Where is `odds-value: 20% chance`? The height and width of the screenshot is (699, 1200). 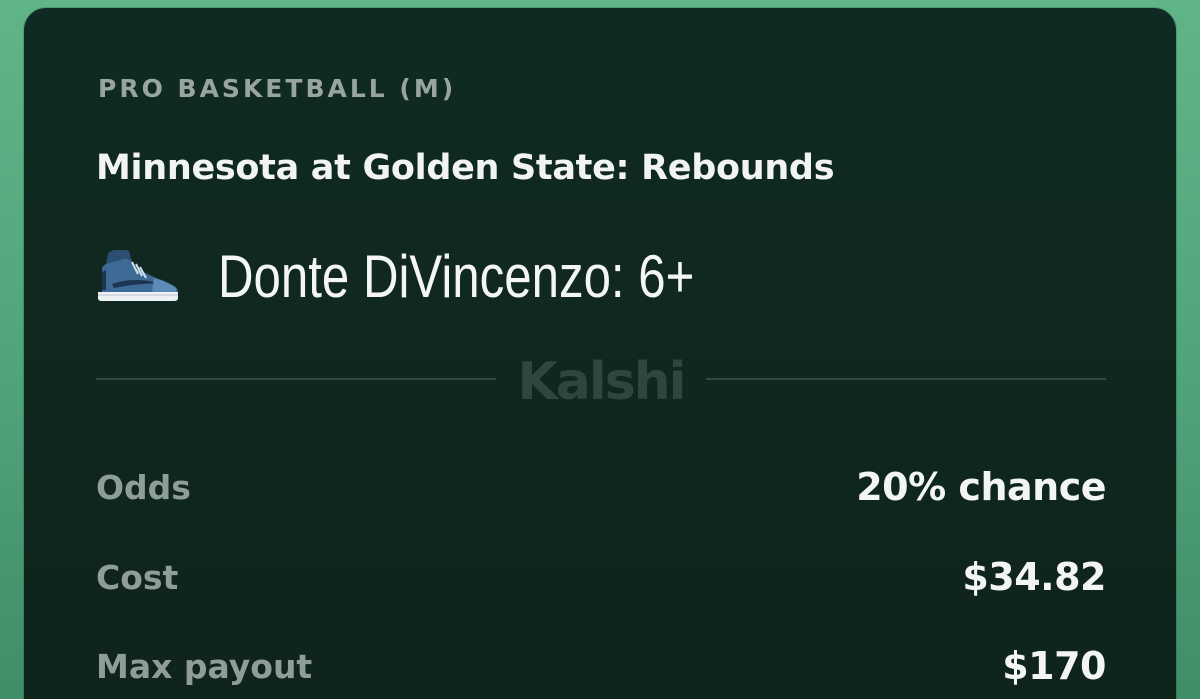
odds-value: 20% chance is located at coordinates (981, 487).